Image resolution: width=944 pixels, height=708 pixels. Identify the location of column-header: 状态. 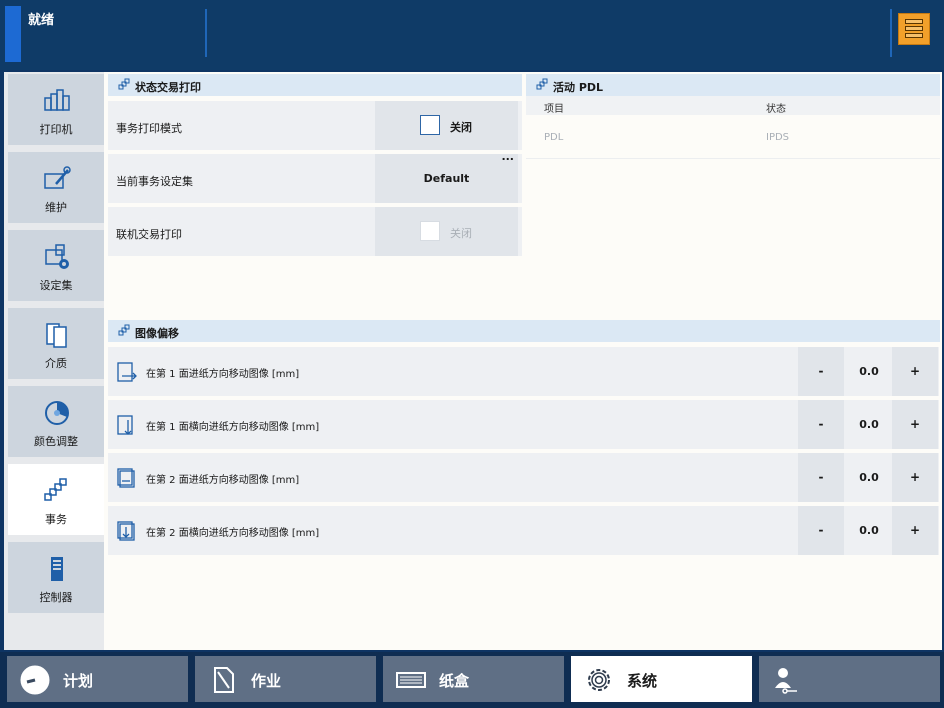
(776, 109).